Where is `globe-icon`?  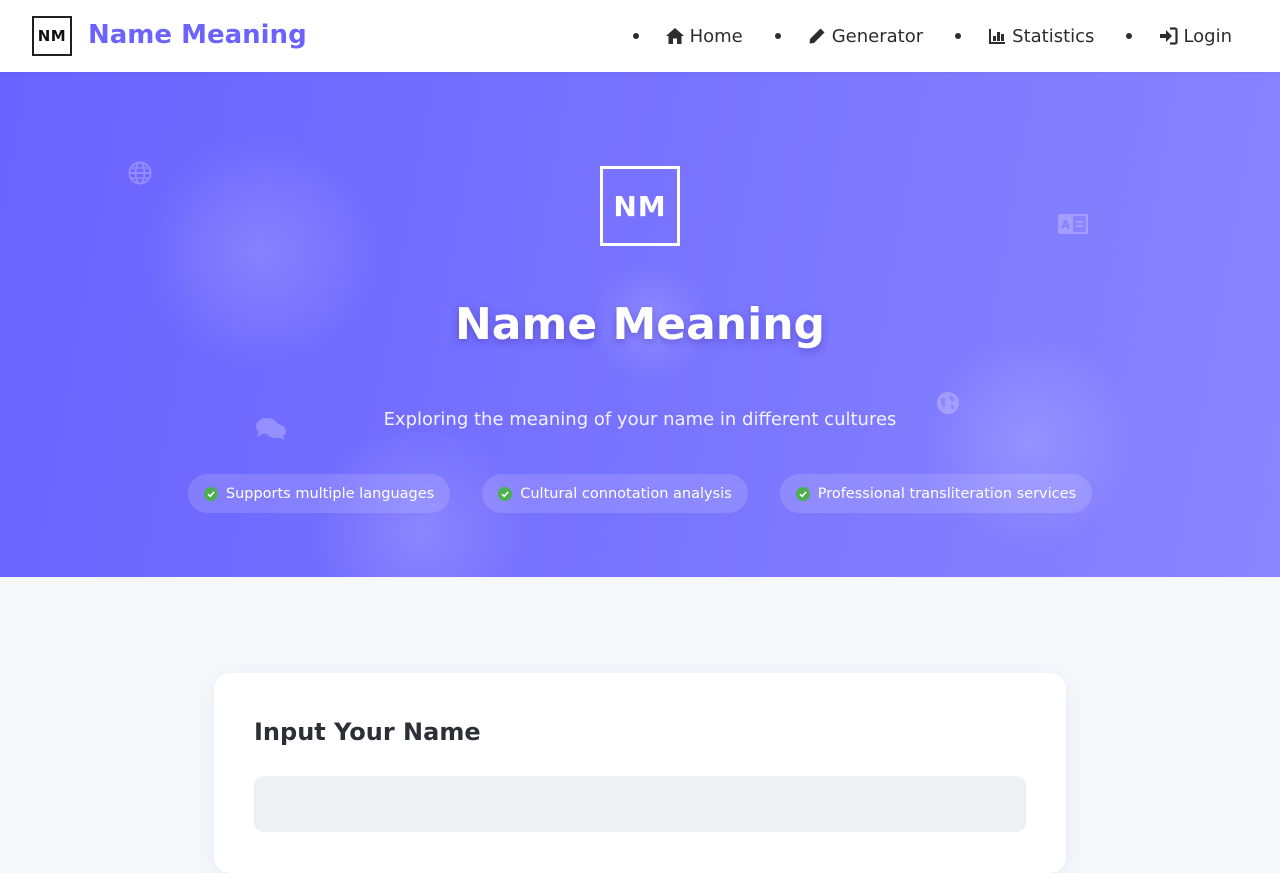 globe-icon is located at coordinates (140, 175).